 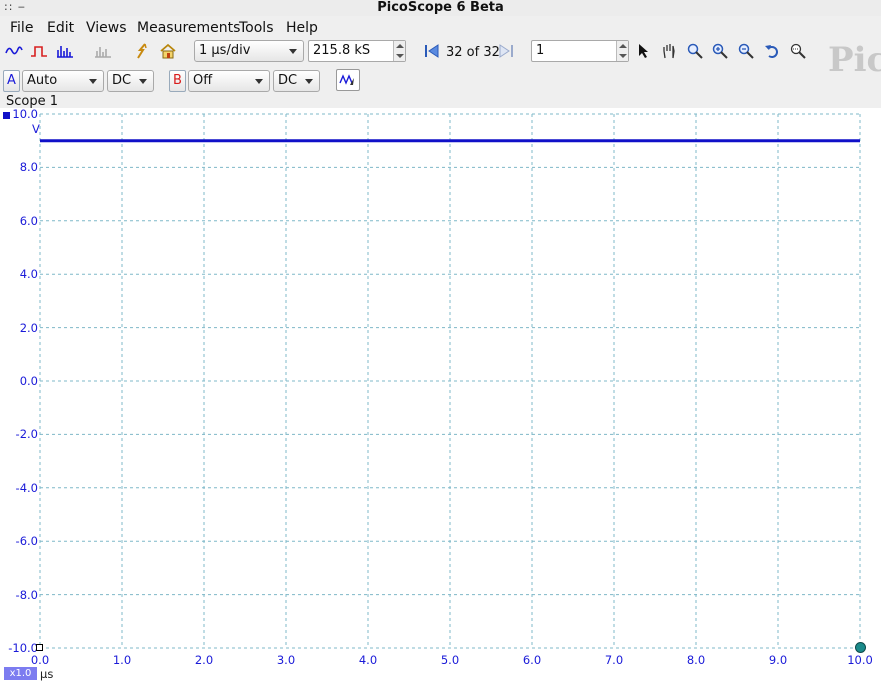 What do you see at coordinates (142, 51) in the screenshot?
I see `auto-setup-icon` at bounding box center [142, 51].